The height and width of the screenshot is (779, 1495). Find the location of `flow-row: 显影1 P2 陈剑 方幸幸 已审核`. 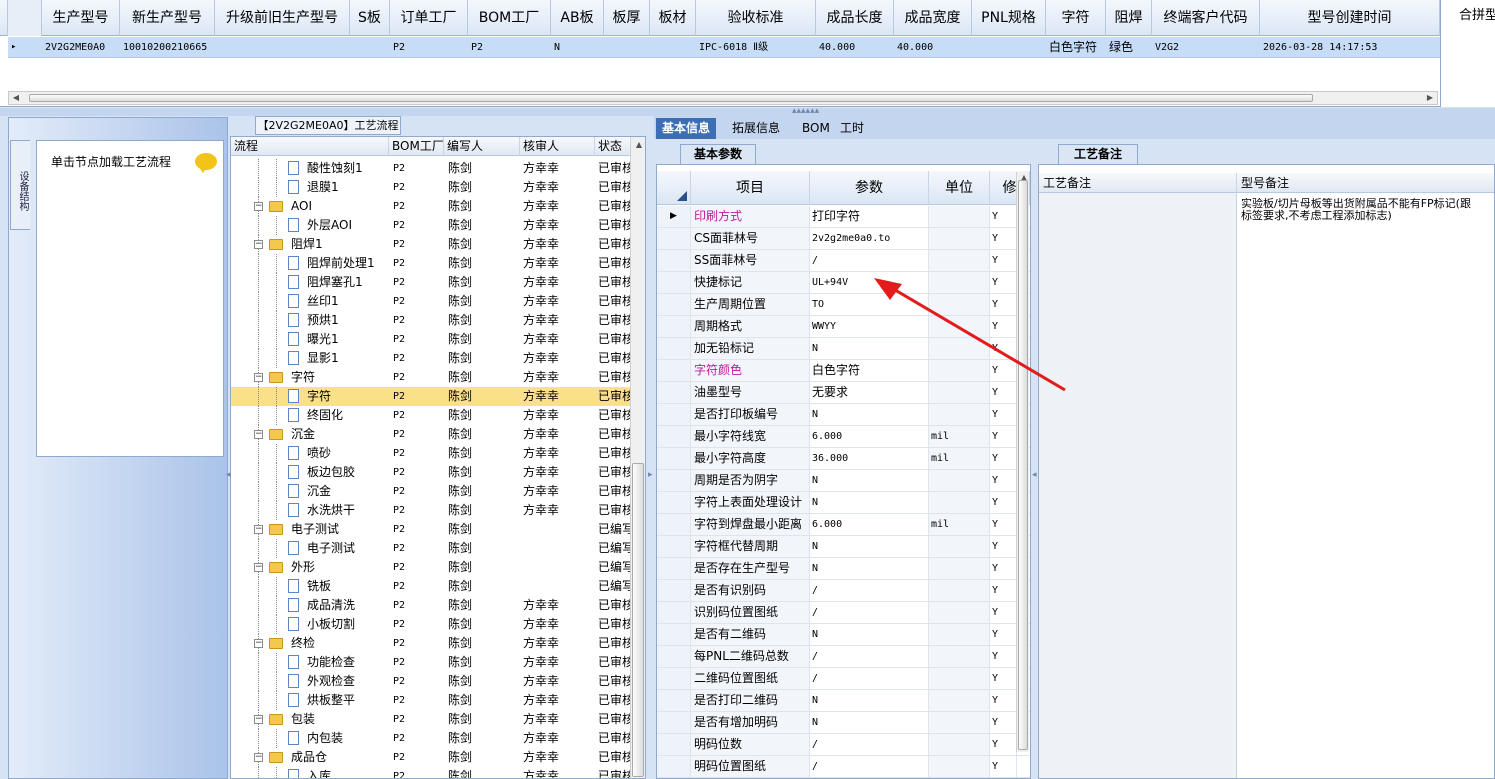

flow-row: 显影1 P2 陈剑 方幸幸 已审核 is located at coordinates (431, 358).